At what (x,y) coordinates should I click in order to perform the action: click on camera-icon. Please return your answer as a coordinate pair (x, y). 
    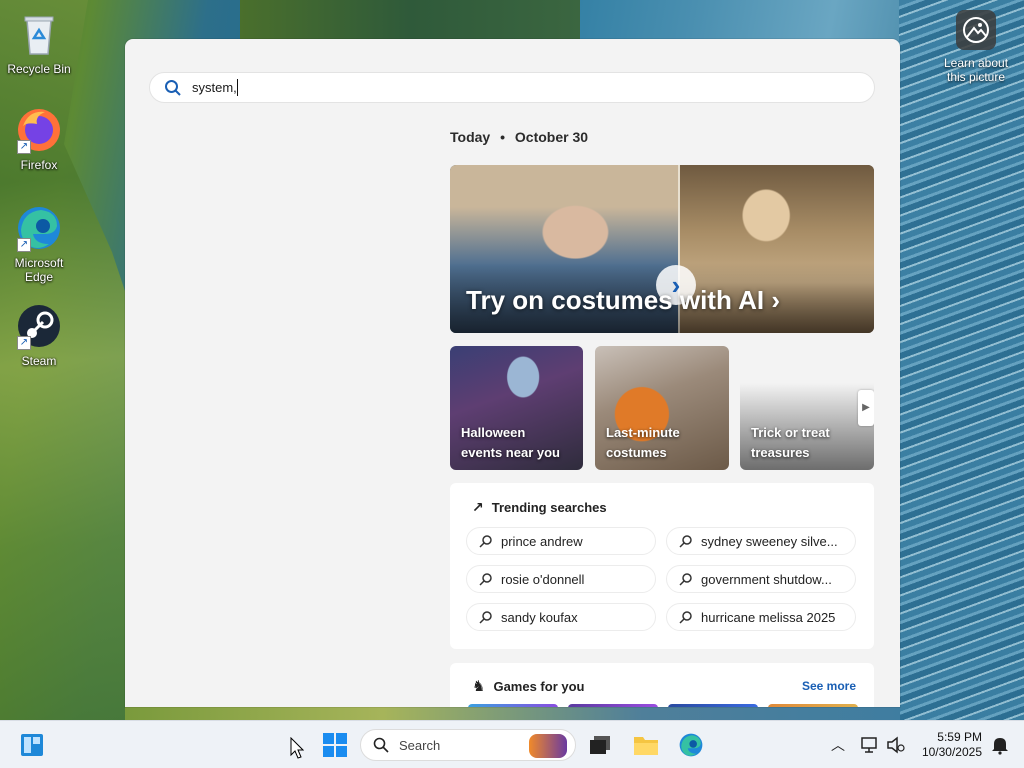
    Looking at the image, I should click on (976, 30).